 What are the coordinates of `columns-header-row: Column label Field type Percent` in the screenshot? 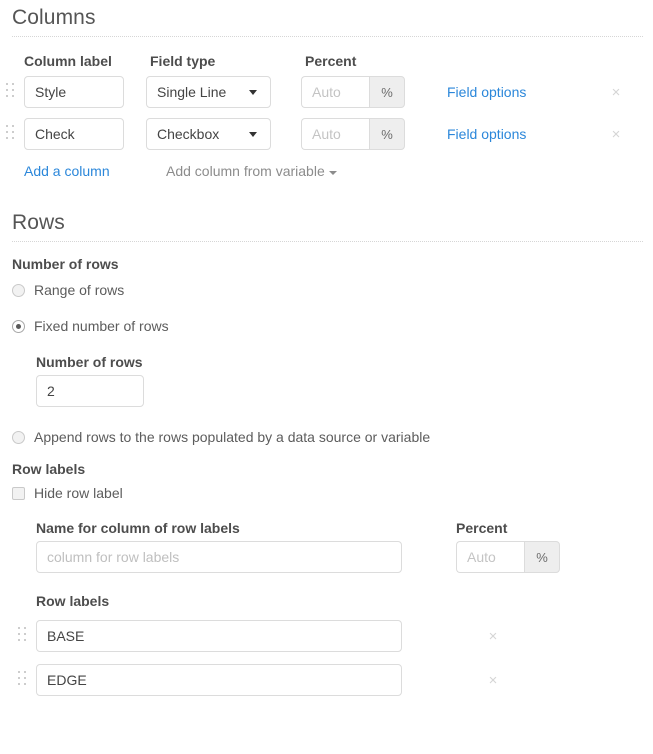 It's located at (338, 54).